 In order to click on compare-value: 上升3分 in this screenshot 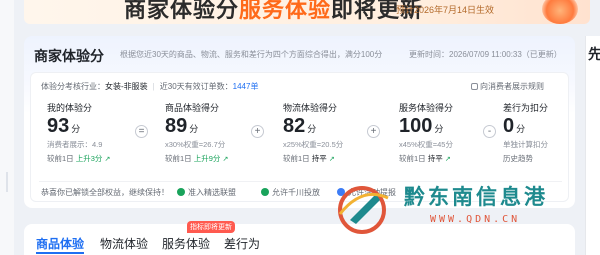, I will do `click(89, 158)`.